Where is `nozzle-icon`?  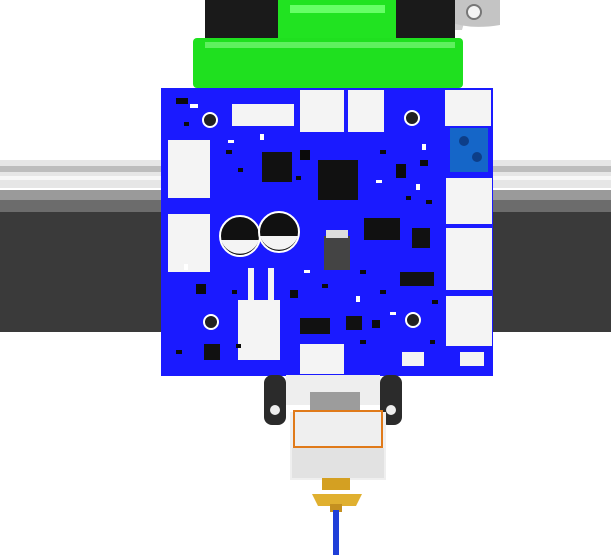 nozzle-icon is located at coordinates (337, 516).